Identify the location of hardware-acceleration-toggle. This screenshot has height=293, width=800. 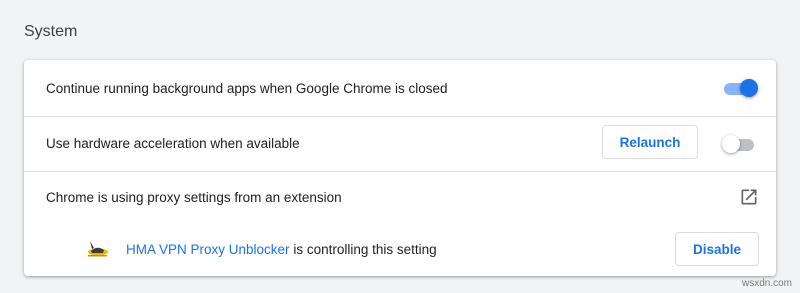
(739, 144).